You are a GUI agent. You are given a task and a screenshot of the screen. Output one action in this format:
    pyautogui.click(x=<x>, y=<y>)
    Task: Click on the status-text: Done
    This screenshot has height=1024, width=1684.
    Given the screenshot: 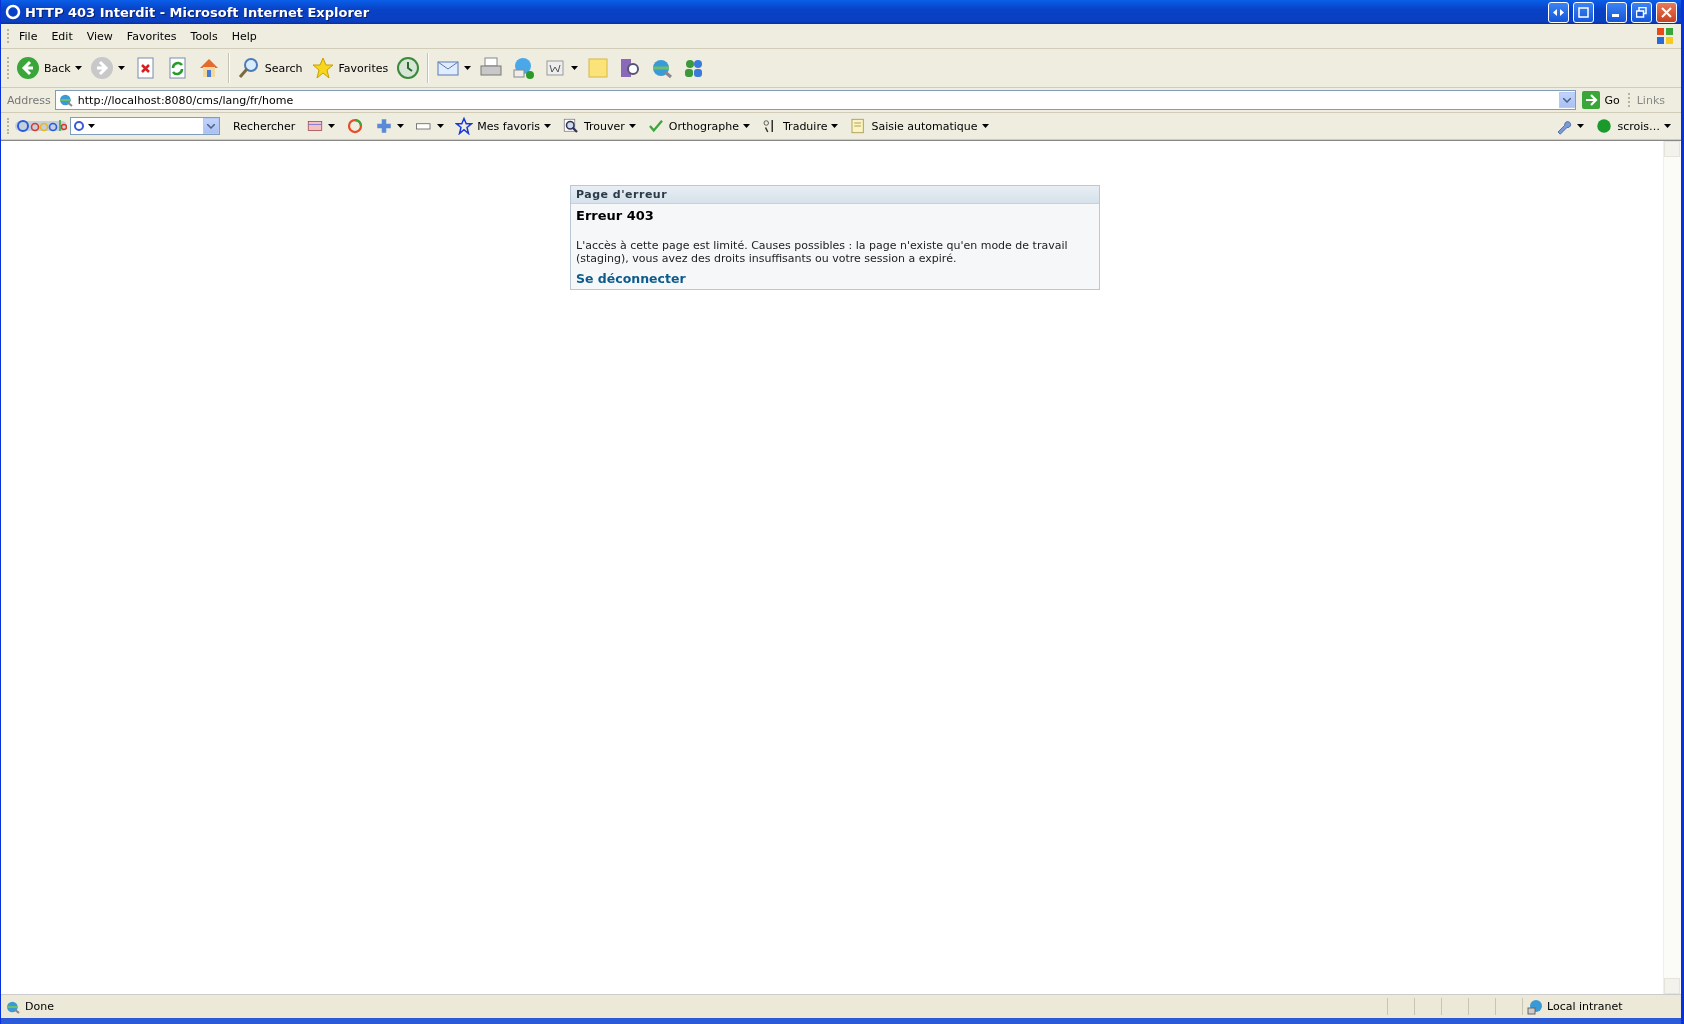 What is the action you would take?
    pyautogui.click(x=40, y=1006)
    